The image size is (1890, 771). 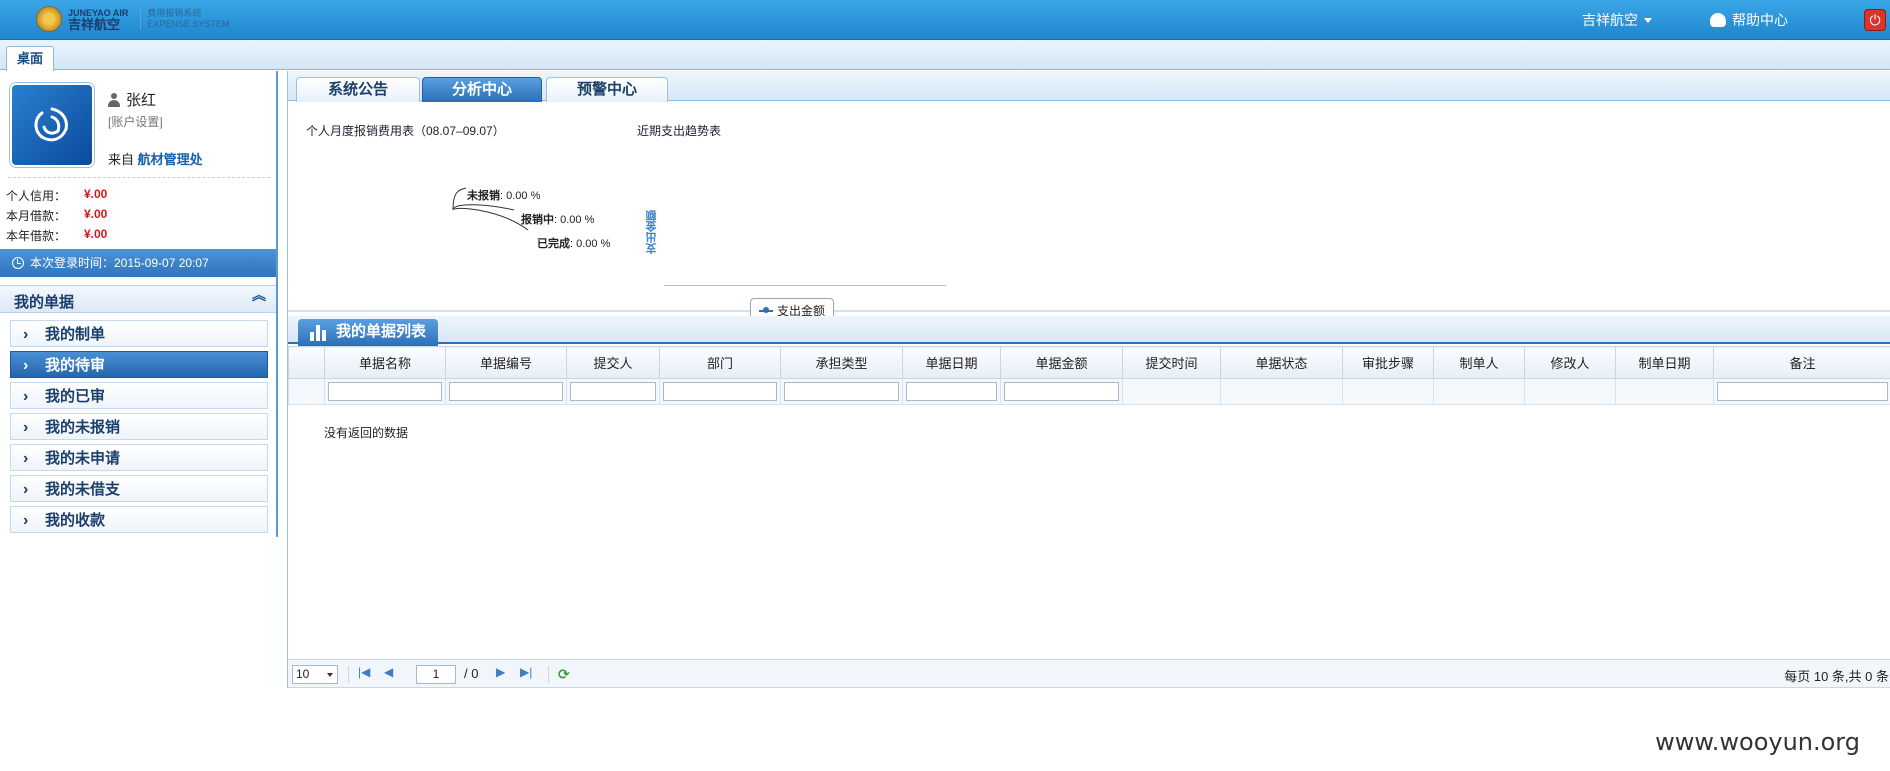 What do you see at coordinates (1648, 20) in the screenshot?
I see `caret-down-icon` at bounding box center [1648, 20].